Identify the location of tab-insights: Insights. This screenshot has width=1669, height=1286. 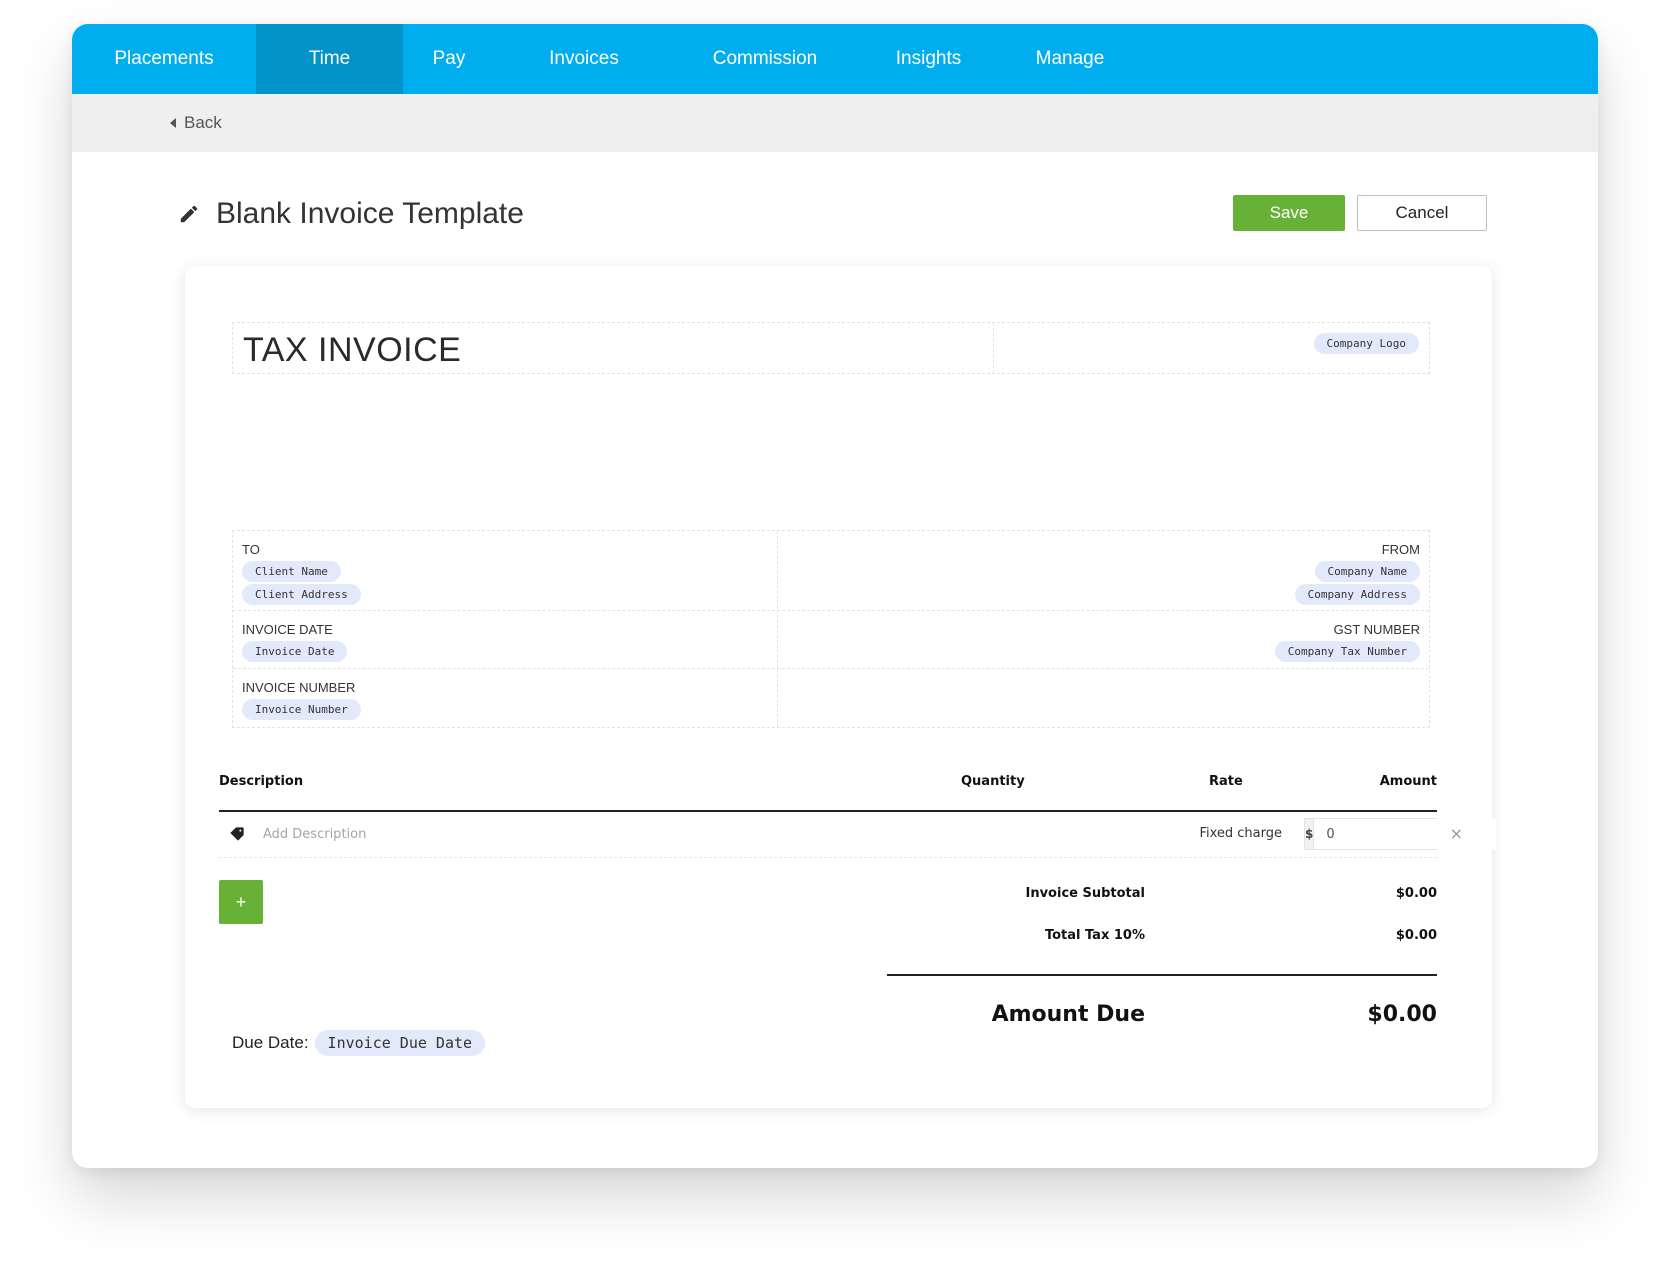
(928, 59).